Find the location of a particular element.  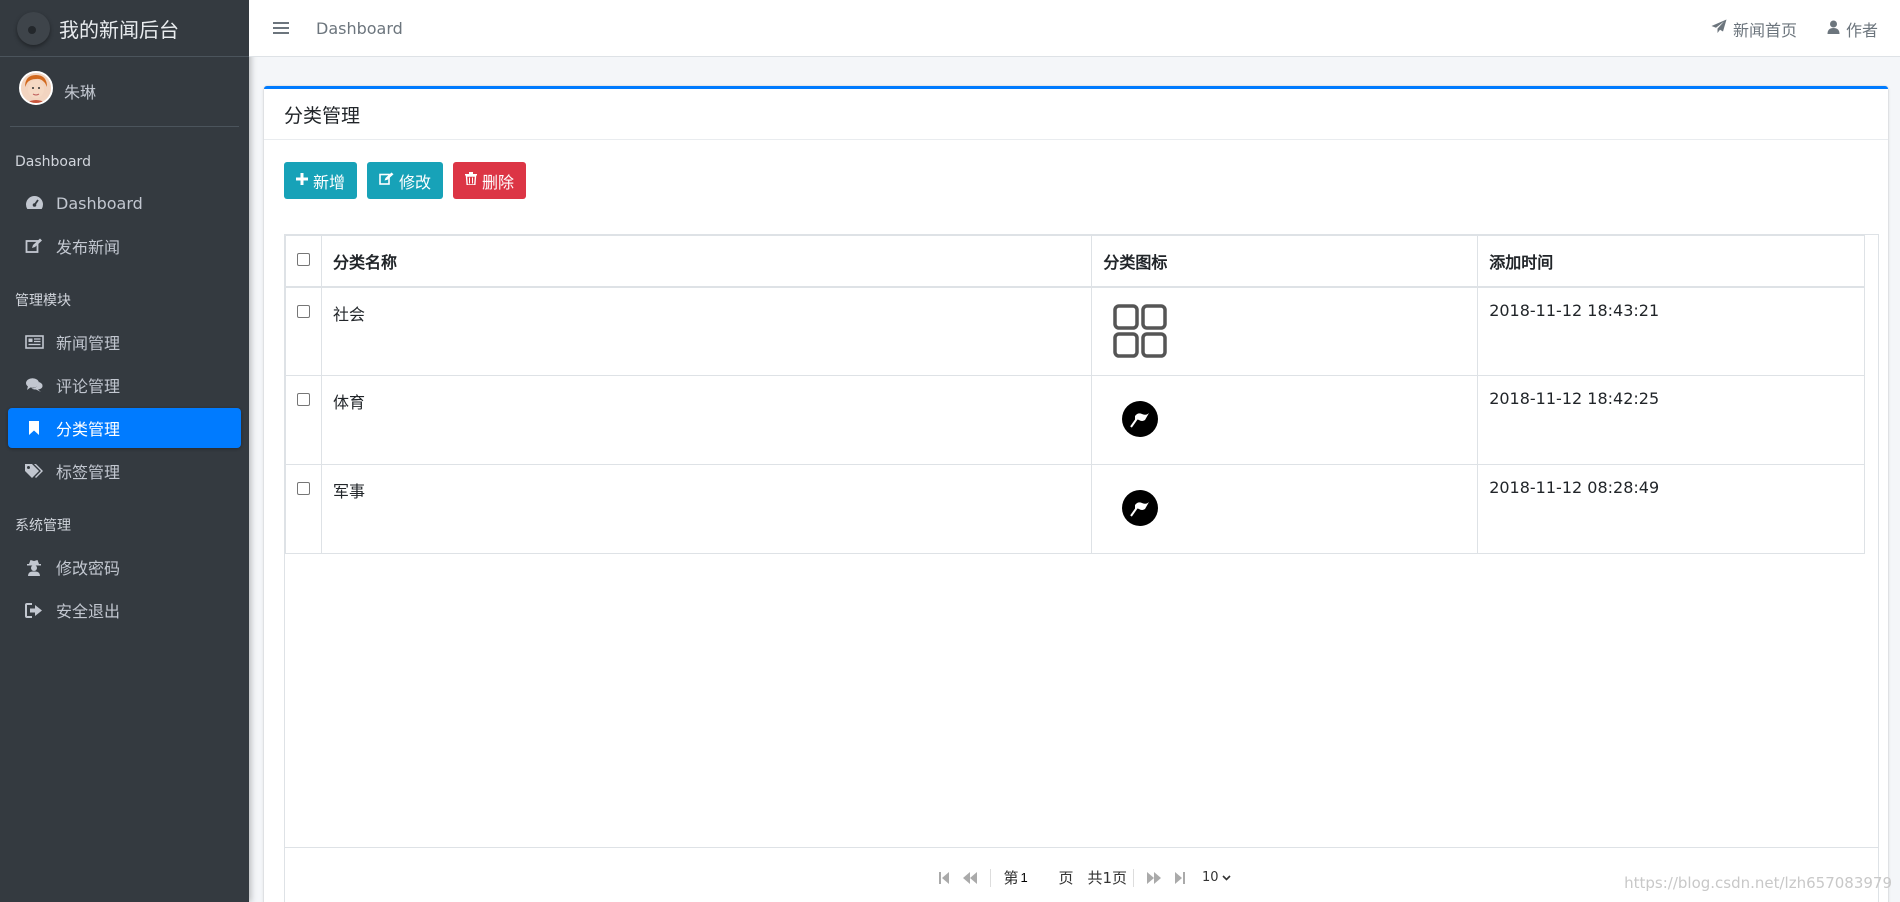

select-all-header is located at coordinates (303, 261).